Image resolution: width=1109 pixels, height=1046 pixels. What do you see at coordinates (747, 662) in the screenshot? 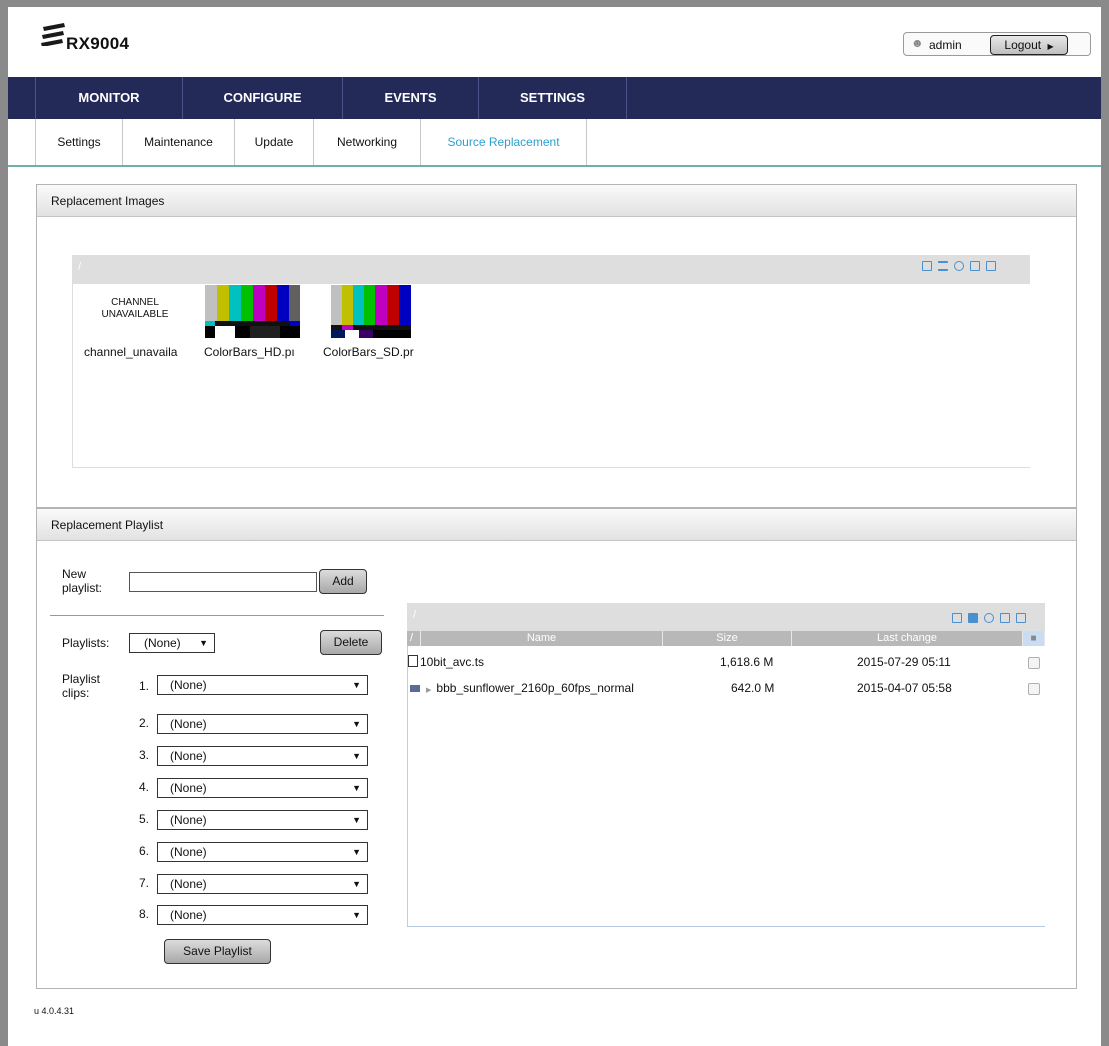
I see `file-size: 1,618.6 M` at bounding box center [747, 662].